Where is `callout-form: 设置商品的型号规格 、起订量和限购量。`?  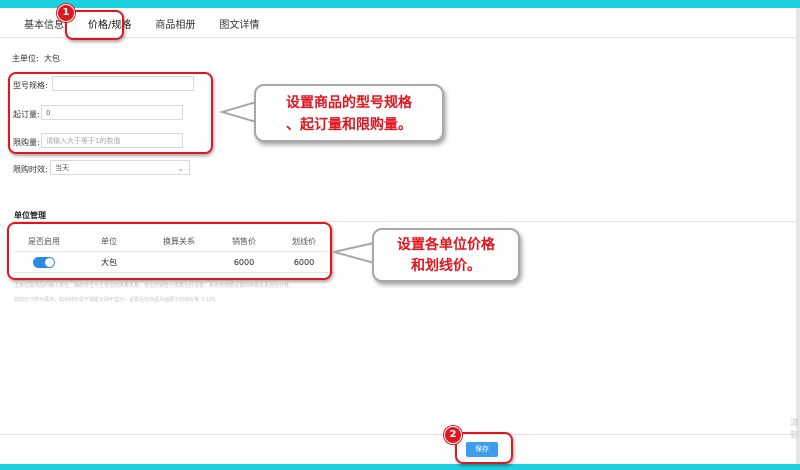
callout-form: 设置商品的型号规格 、起订量和限购量。 is located at coordinates (349, 113).